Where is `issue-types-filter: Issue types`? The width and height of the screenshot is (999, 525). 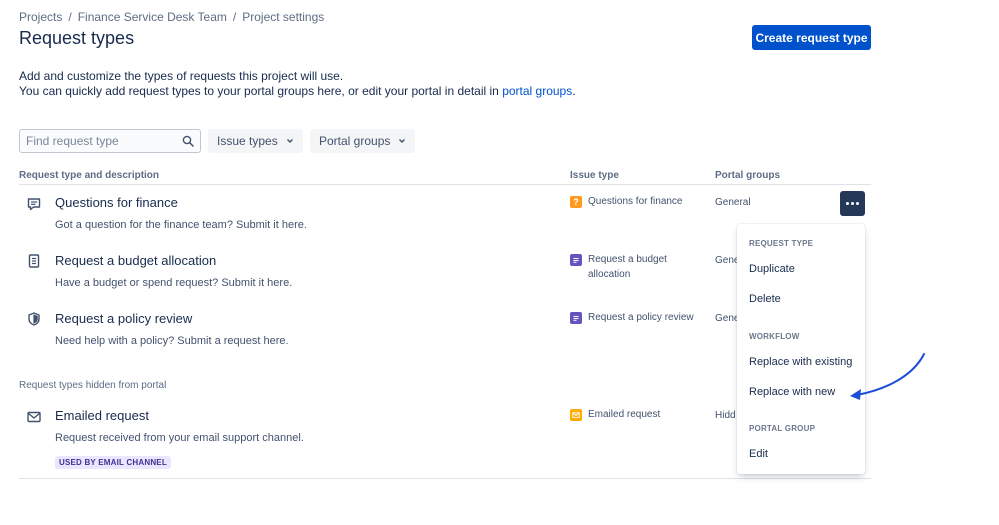 issue-types-filter: Issue types is located at coordinates (255, 141).